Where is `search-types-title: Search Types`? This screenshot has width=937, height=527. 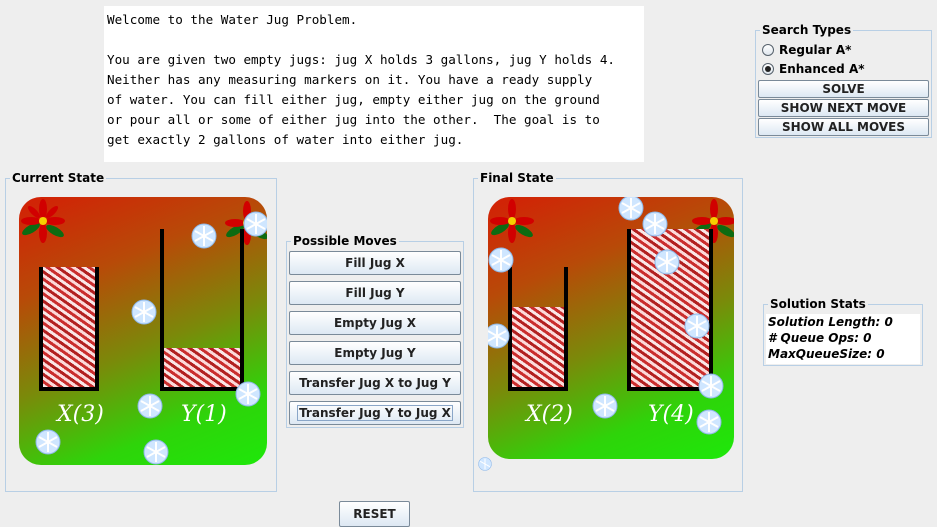
search-types-title: Search Types is located at coordinates (807, 30).